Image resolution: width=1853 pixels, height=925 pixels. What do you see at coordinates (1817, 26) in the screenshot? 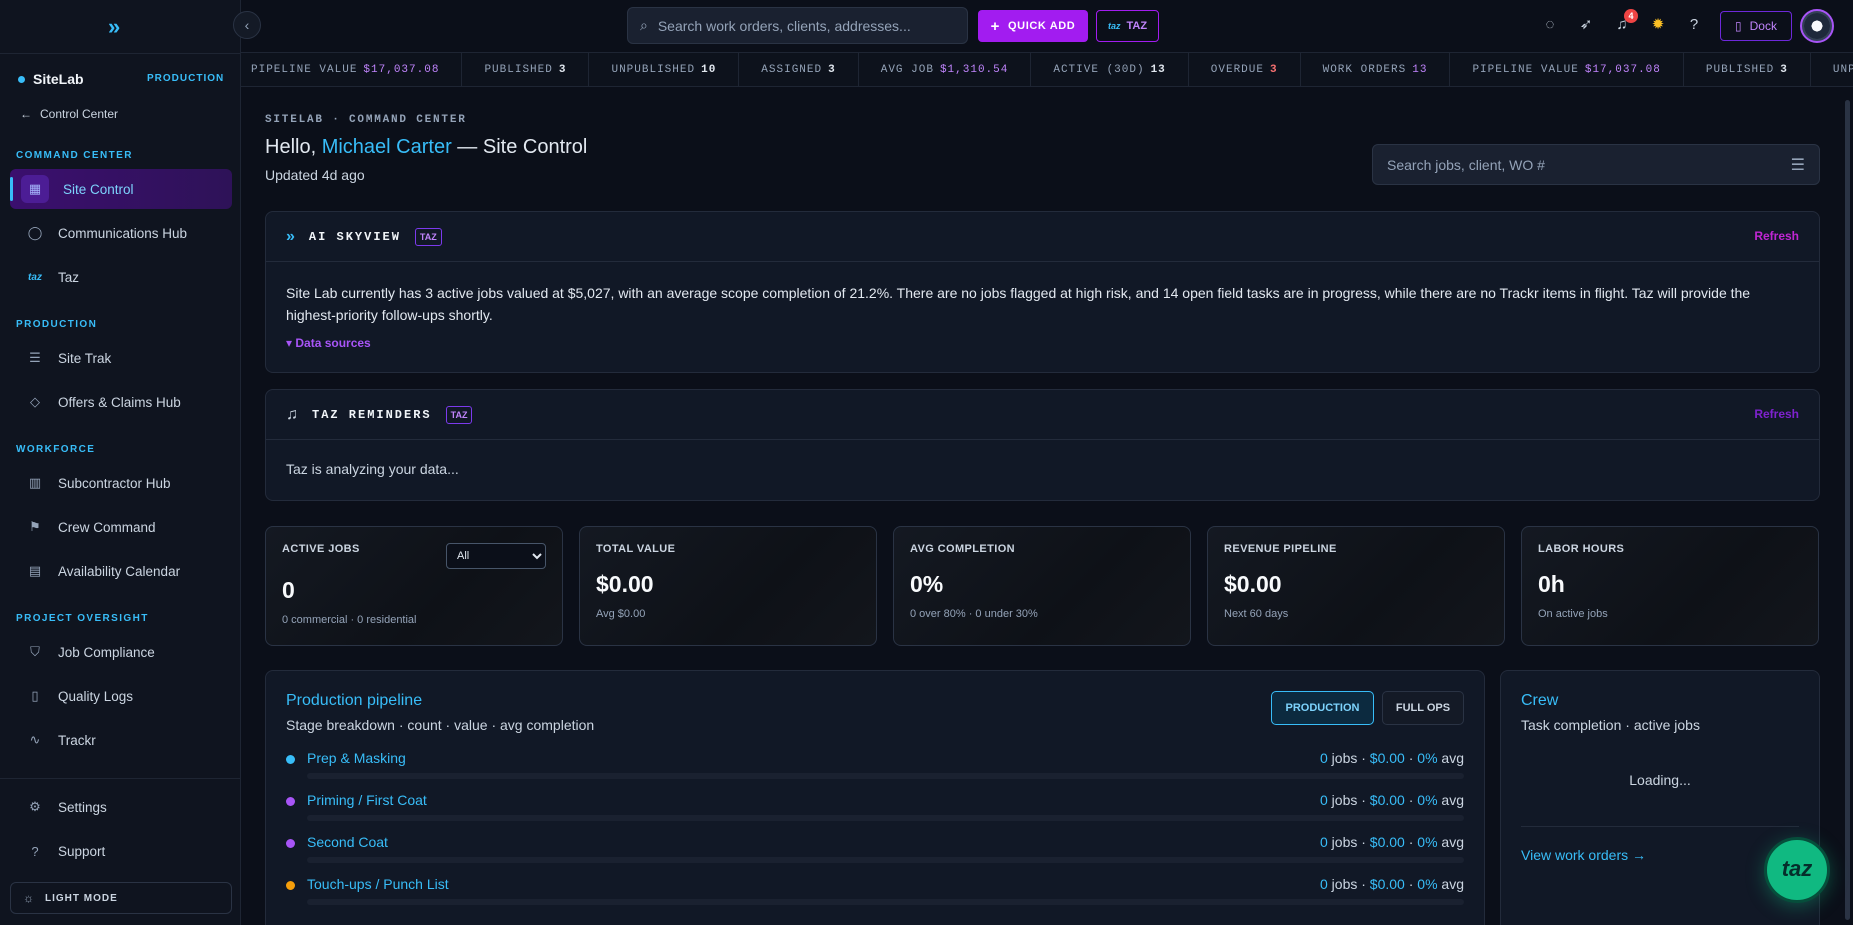
I see `avatar` at bounding box center [1817, 26].